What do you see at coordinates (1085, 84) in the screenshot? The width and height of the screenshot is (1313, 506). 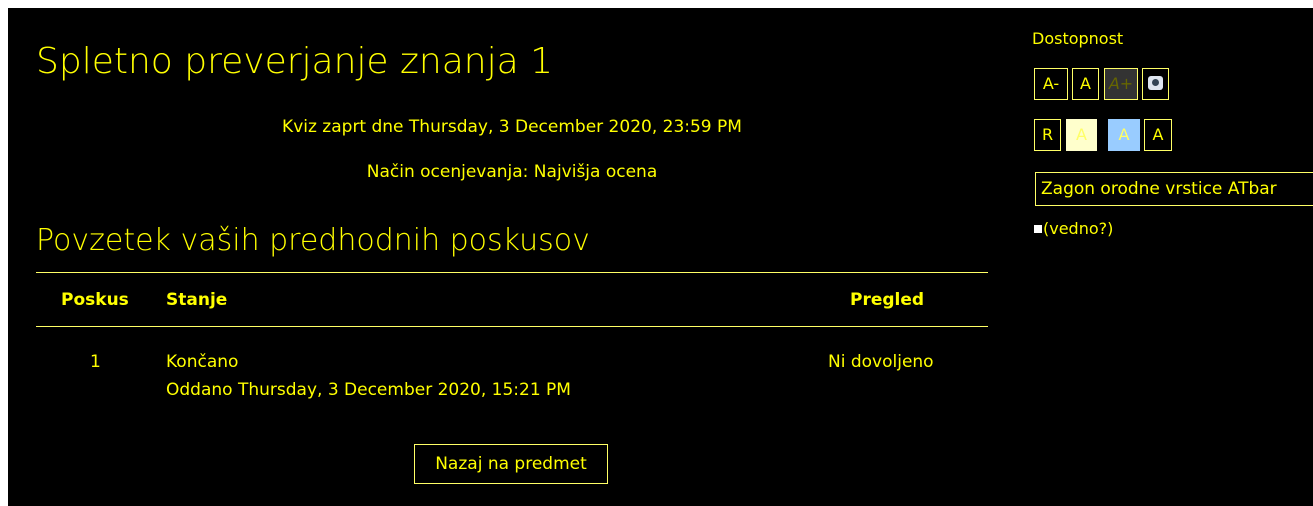 I see `reset-font-button: A` at bounding box center [1085, 84].